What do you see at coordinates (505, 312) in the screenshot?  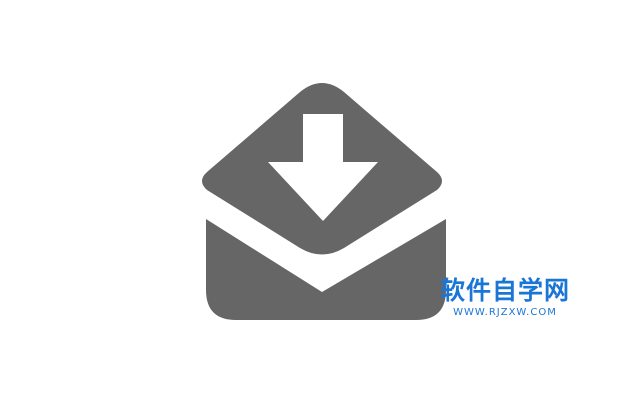 I see `watermark-url: WWW.RJZXW.COM` at bounding box center [505, 312].